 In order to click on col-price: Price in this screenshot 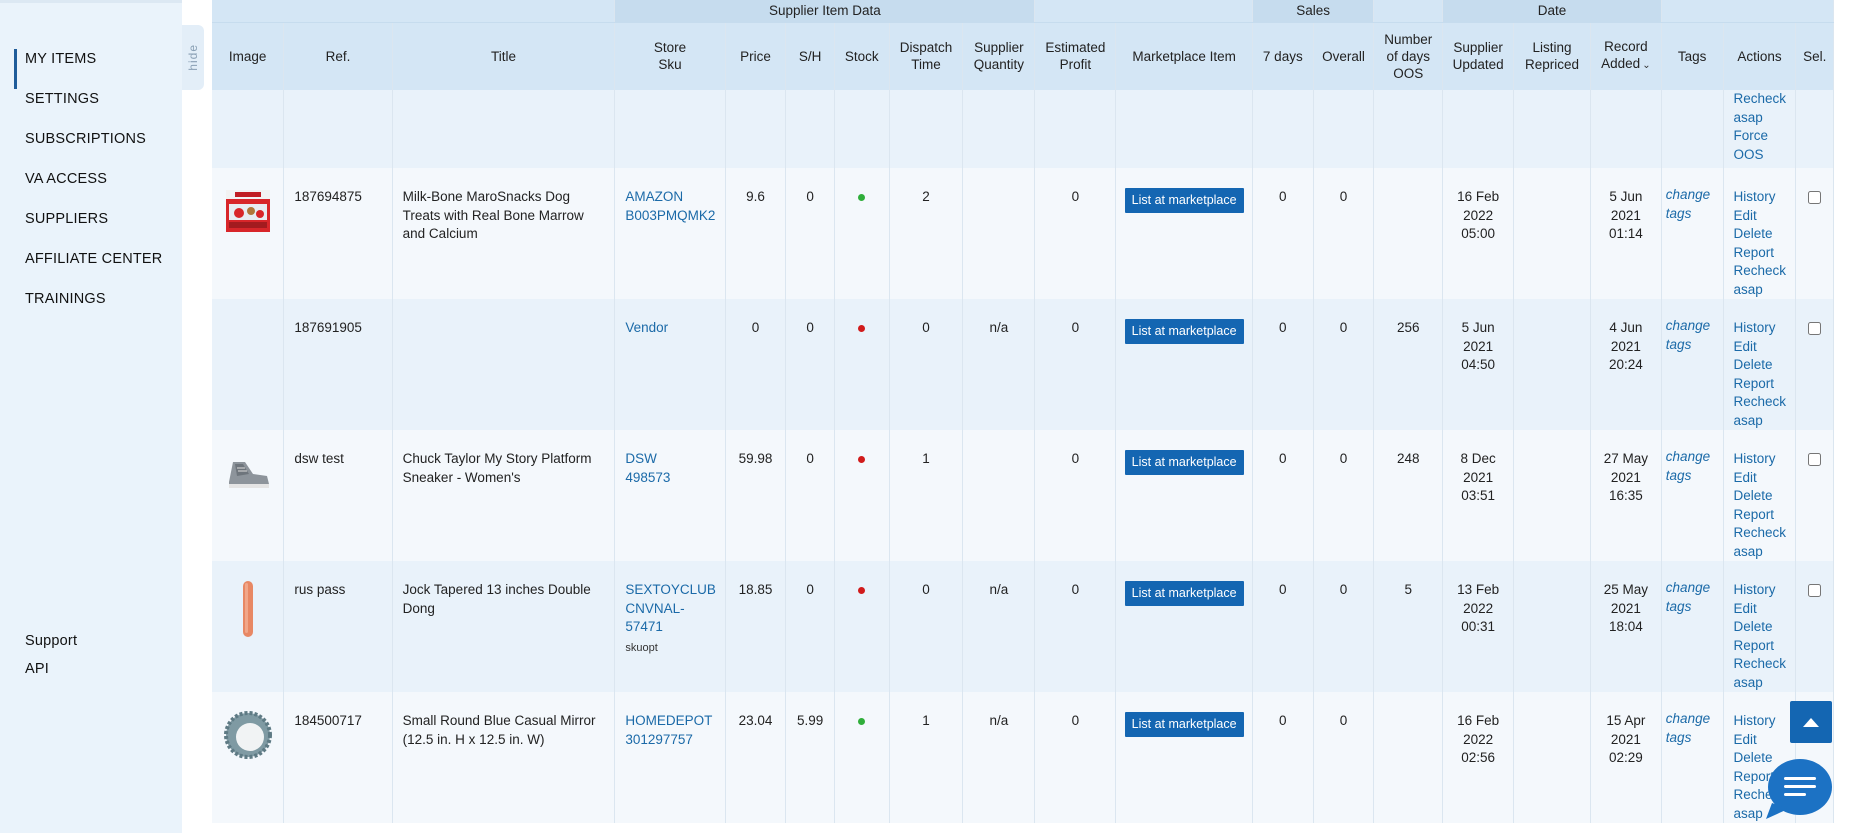, I will do `click(756, 56)`.